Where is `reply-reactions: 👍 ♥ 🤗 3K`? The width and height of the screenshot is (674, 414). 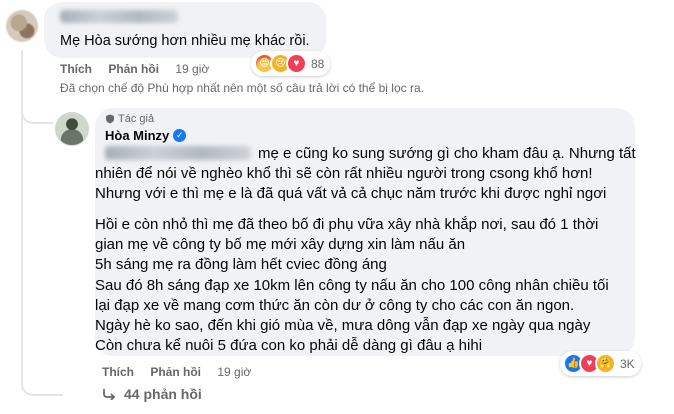 reply-reactions: 👍 ♥ 🤗 3K is located at coordinates (600, 363).